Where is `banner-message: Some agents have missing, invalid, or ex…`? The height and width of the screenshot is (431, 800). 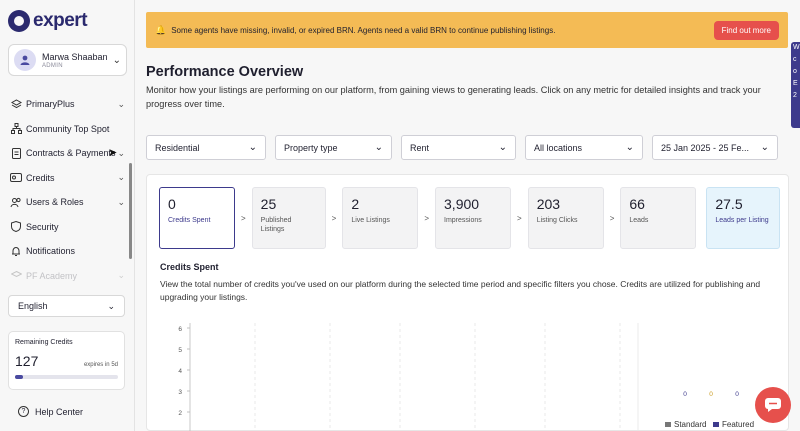 banner-message: Some agents have missing, invalid, or ex… is located at coordinates (363, 30).